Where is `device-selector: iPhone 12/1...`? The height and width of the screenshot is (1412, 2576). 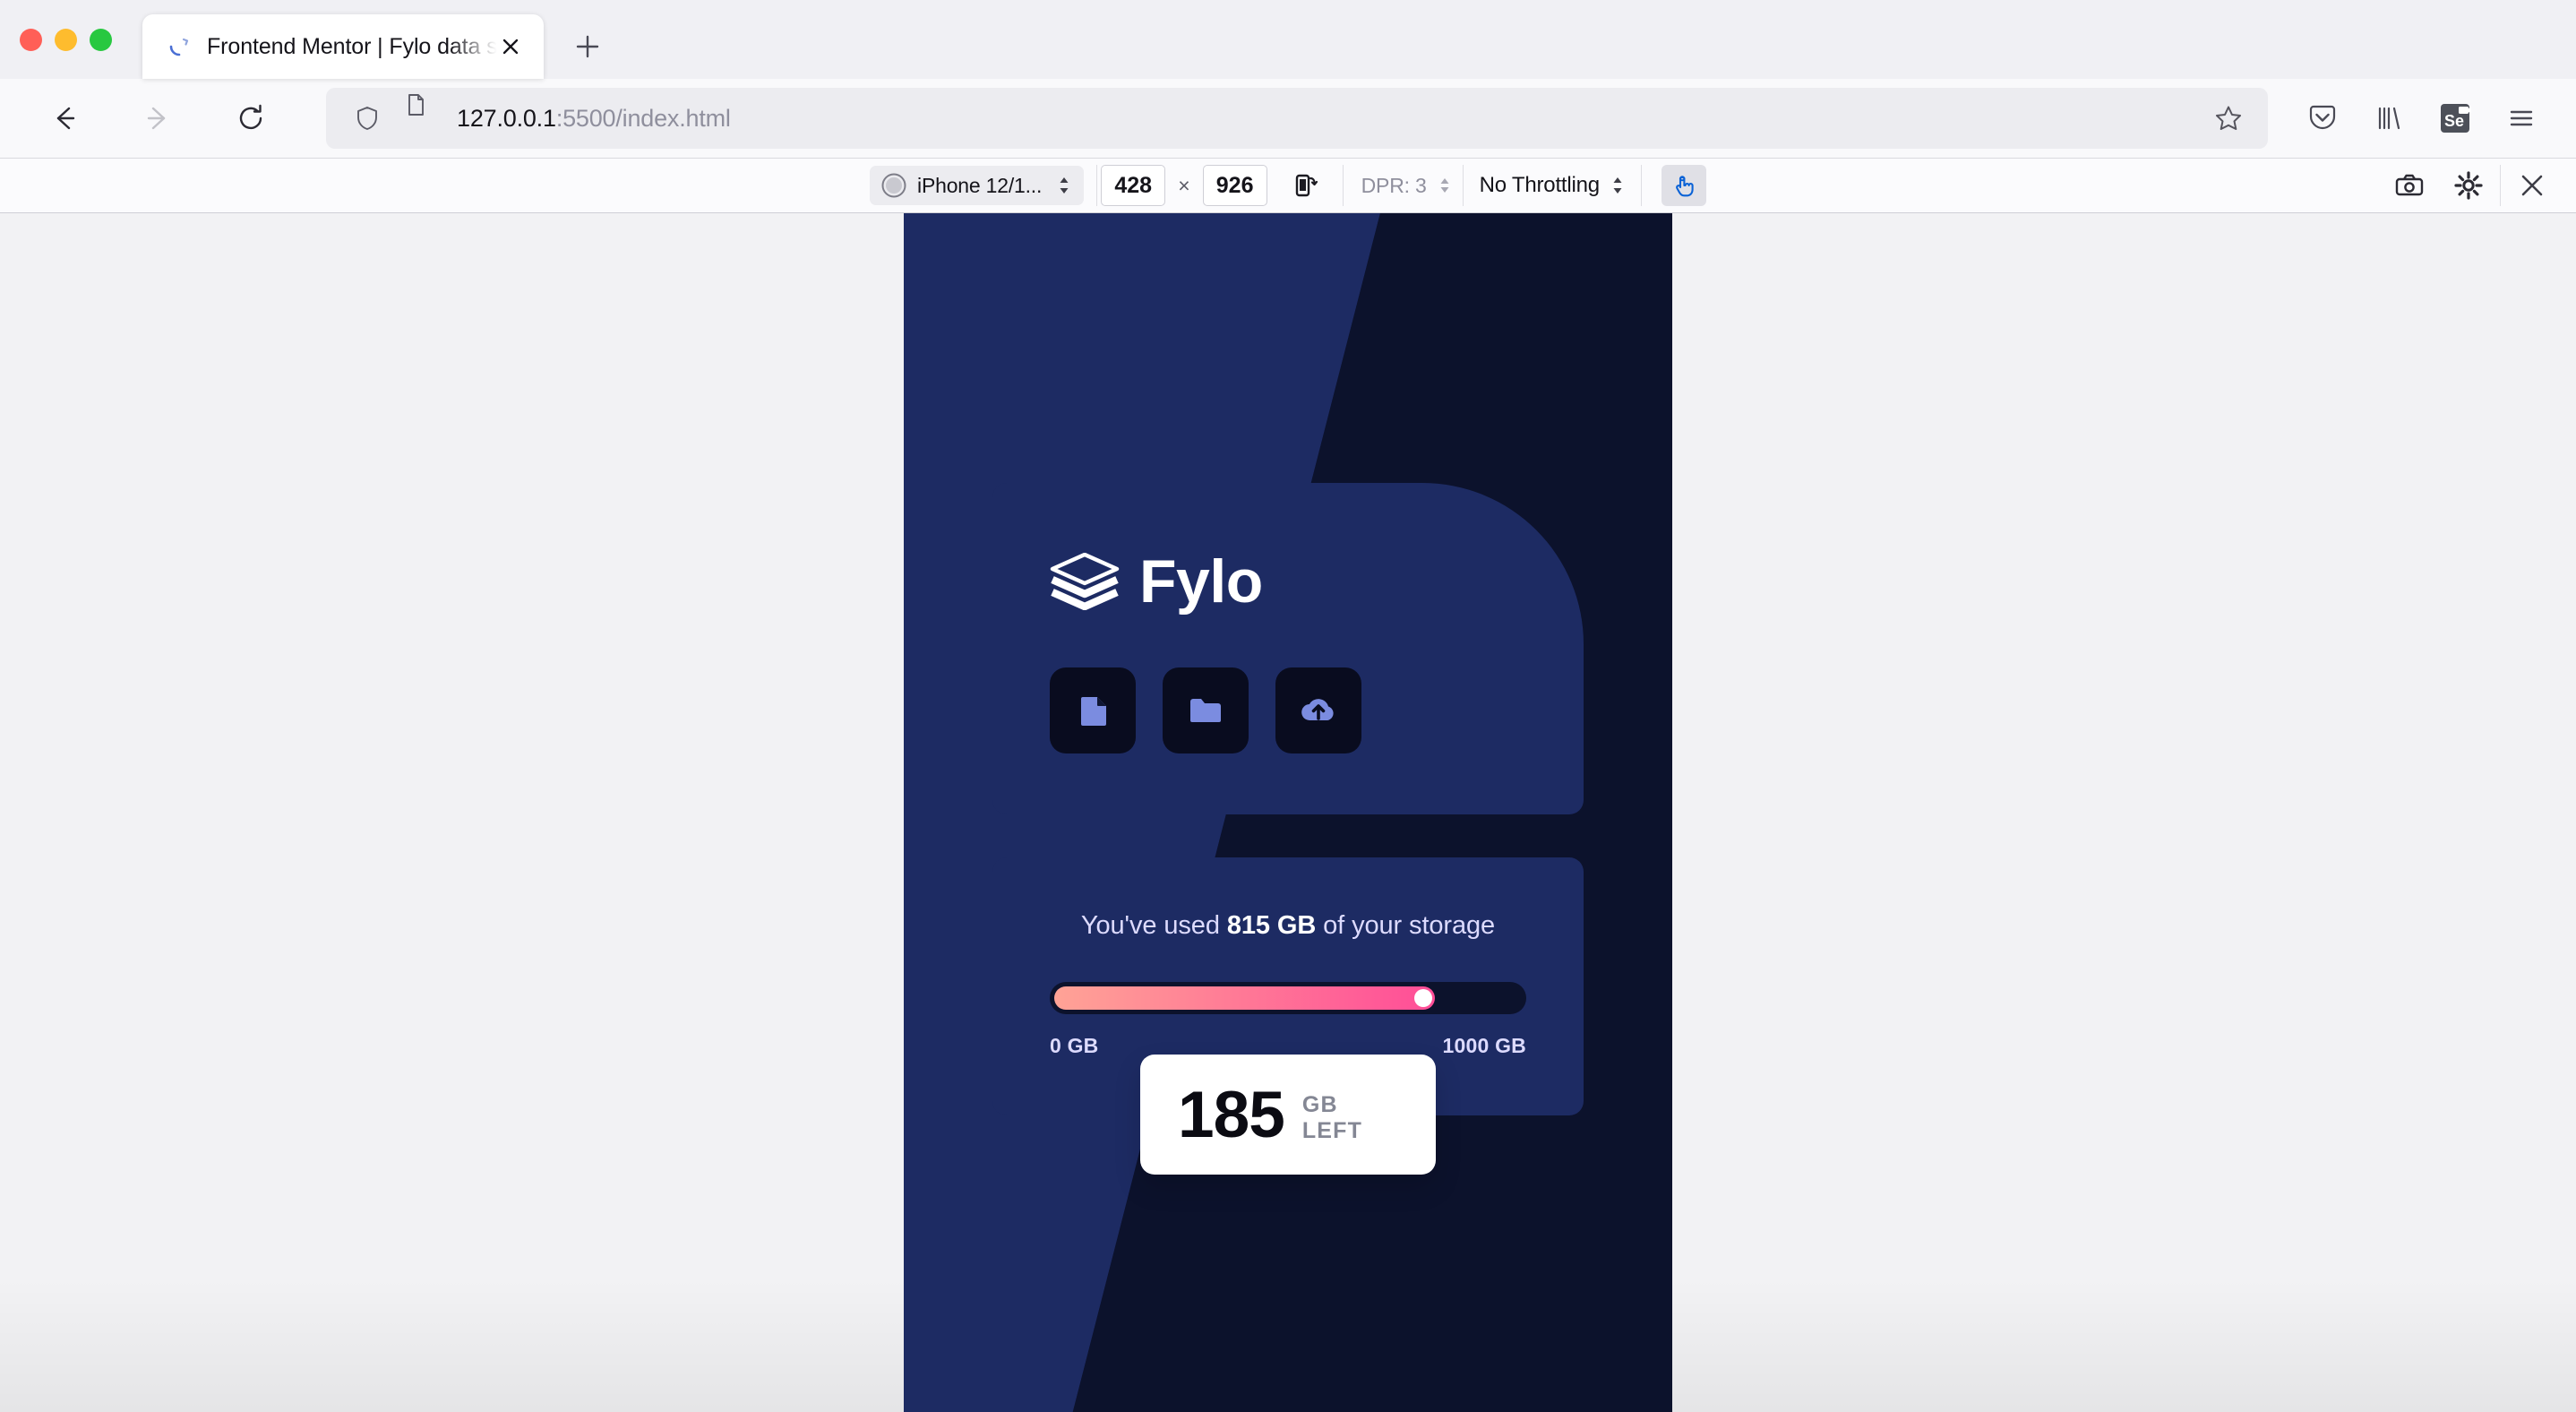 device-selector: iPhone 12/1... is located at coordinates (977, 185).